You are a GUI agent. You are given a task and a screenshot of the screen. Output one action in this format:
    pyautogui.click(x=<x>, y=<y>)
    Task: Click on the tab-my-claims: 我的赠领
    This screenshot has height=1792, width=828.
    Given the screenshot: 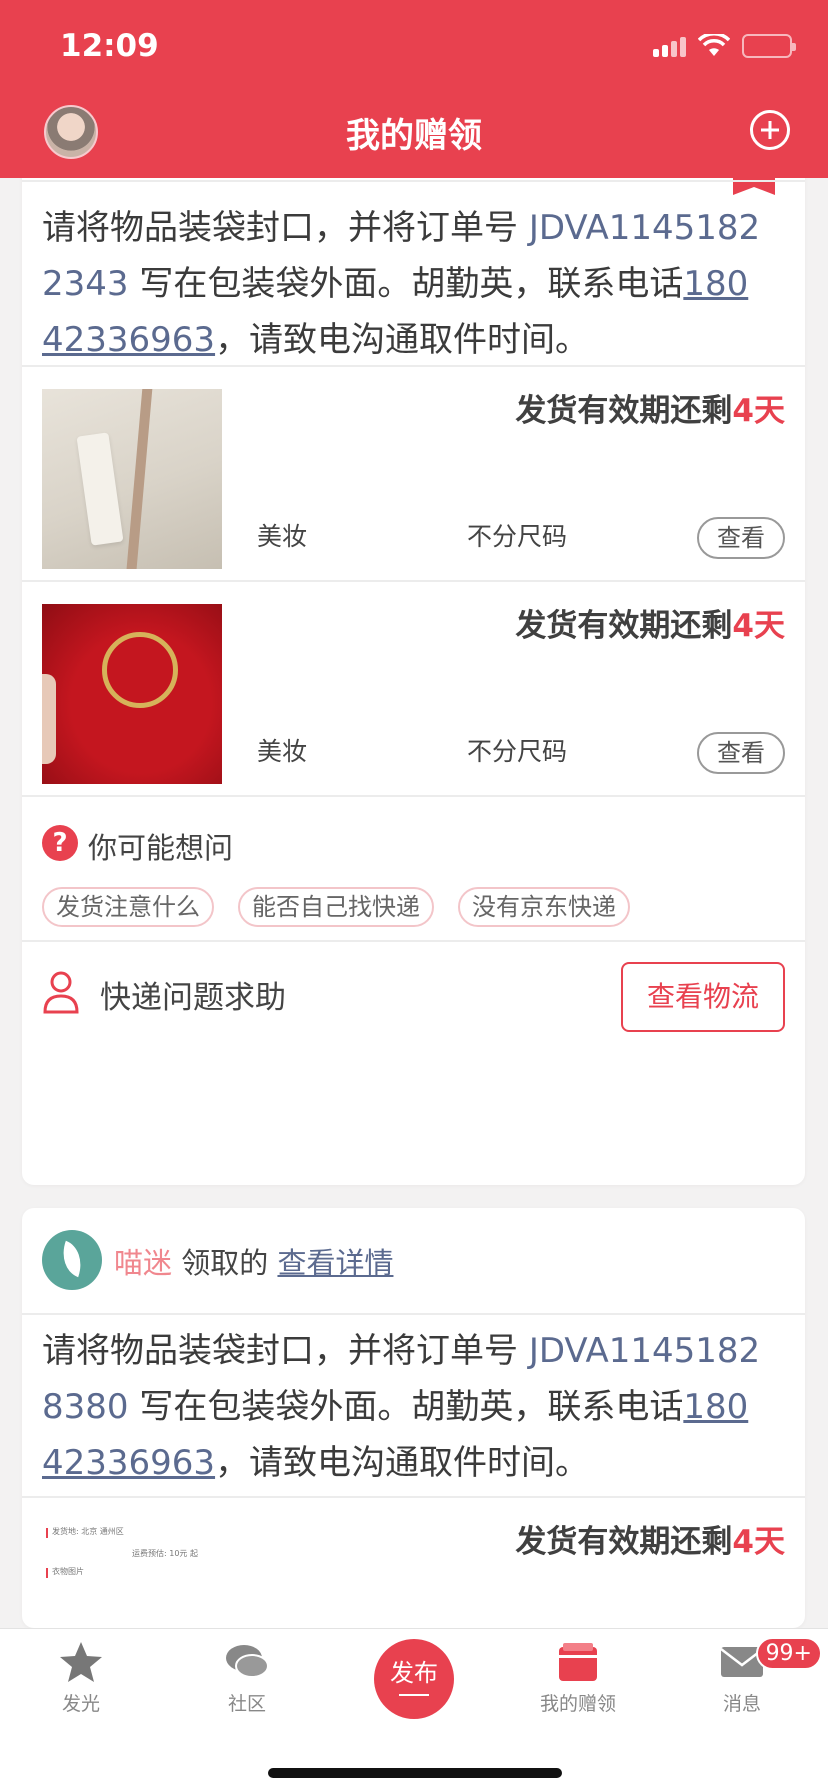 What is the action you would take?
    pyautogui.click(x=578, y=1677)
    